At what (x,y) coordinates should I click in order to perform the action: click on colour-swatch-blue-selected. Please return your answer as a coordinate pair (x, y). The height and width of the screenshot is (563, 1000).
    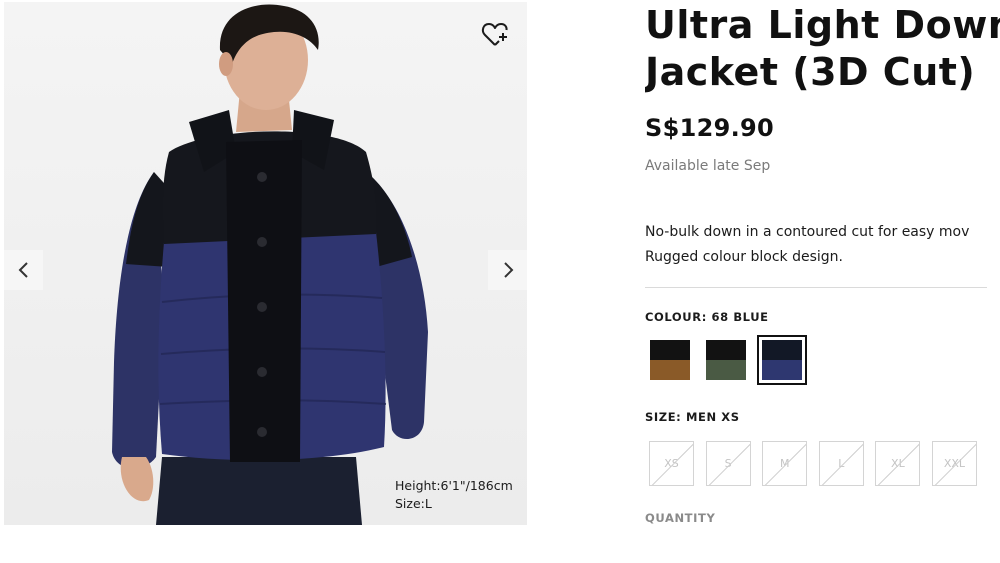
    Looking at the image, I should click on (782, 360).